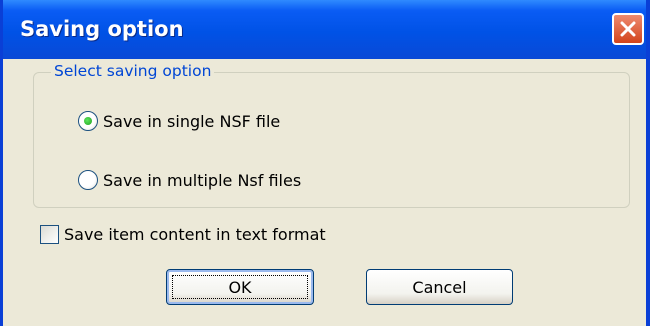 This screenshot has height=326, width=650. I want to click on checkbox, so click(49, 234).